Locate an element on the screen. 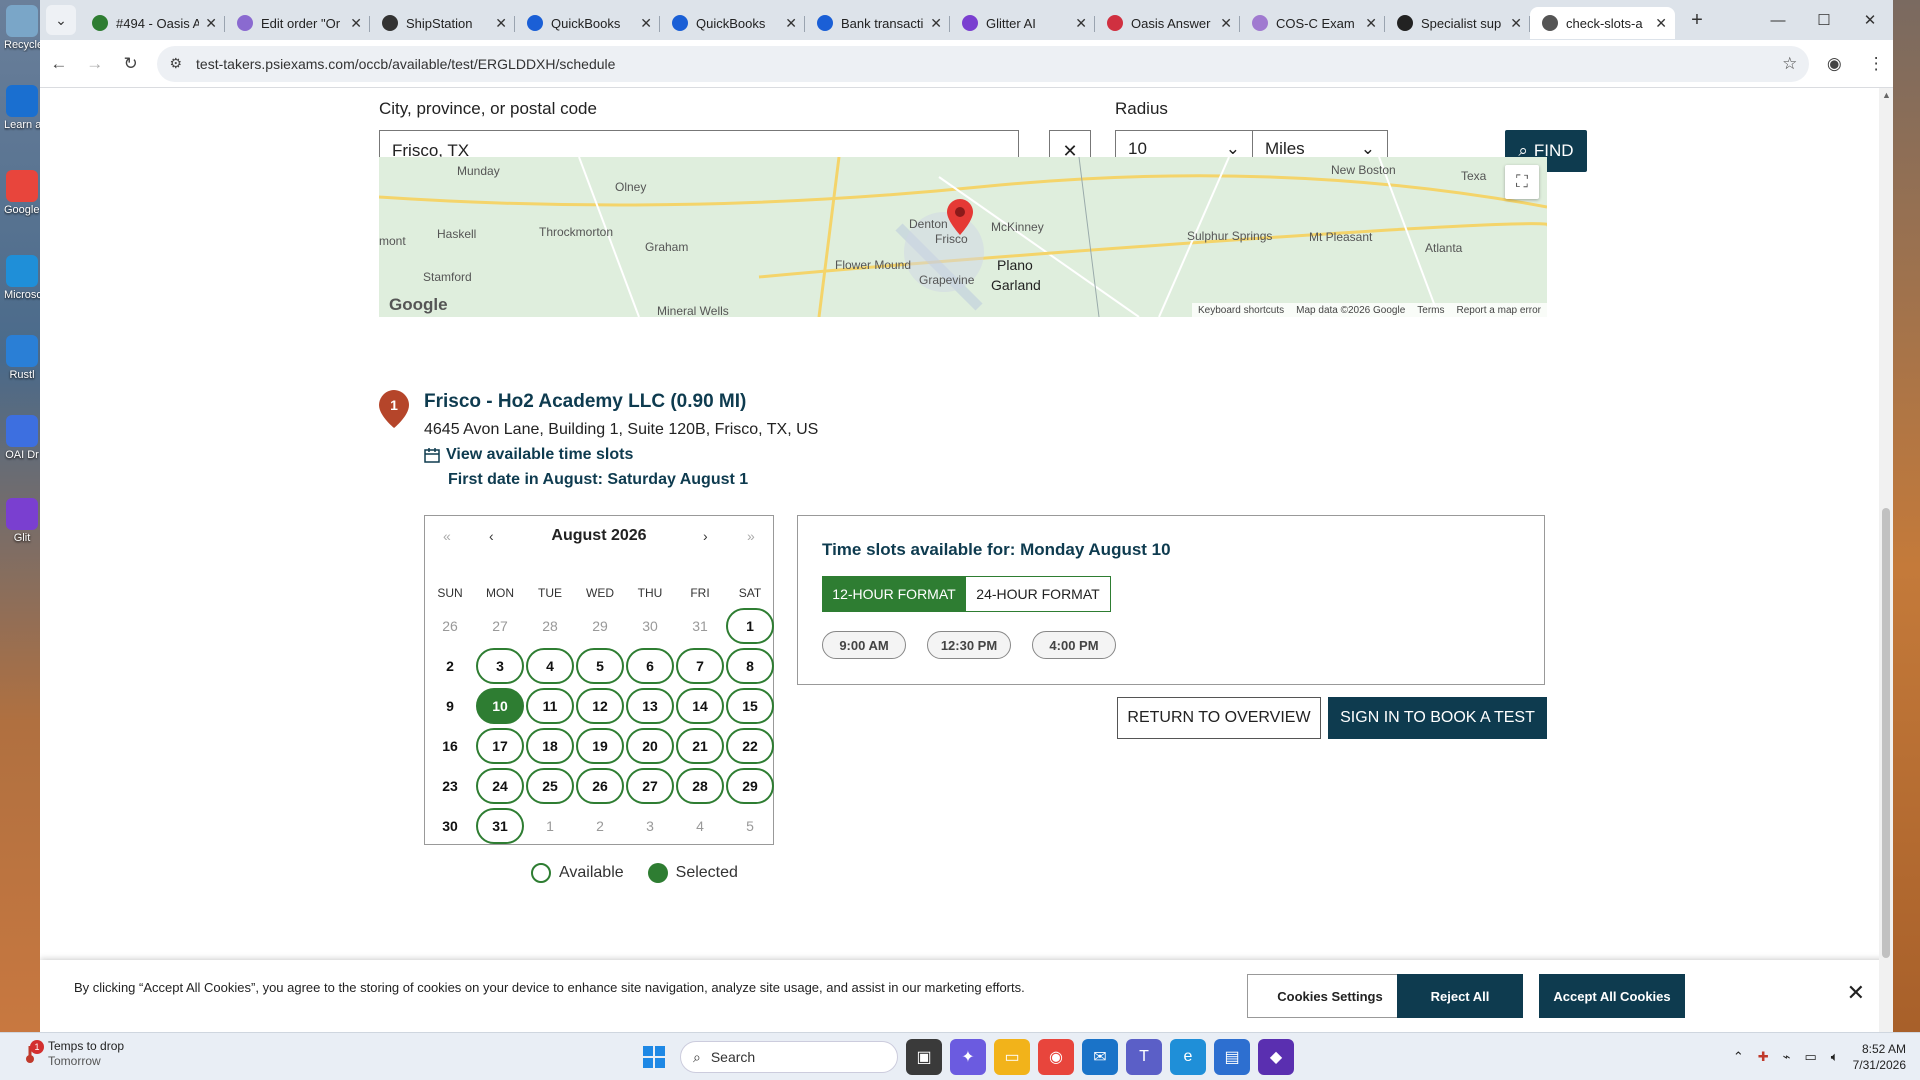 The image size is (1920, 1080). desktop-icon: OAI Dr is located at coordinates (22, 438).